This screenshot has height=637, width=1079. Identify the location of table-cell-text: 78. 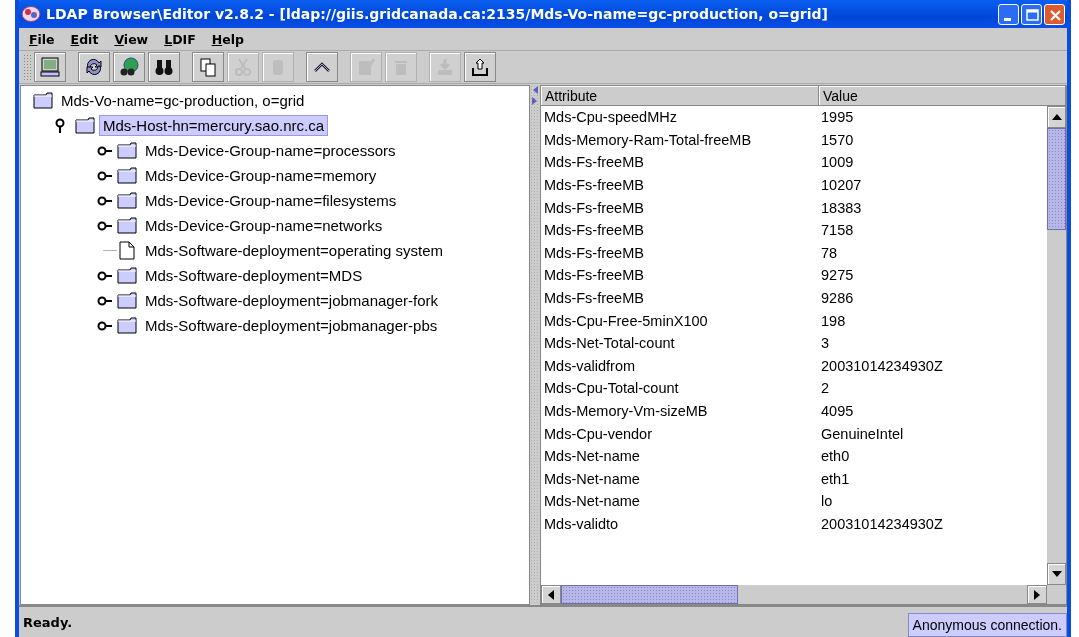
(829, 252).